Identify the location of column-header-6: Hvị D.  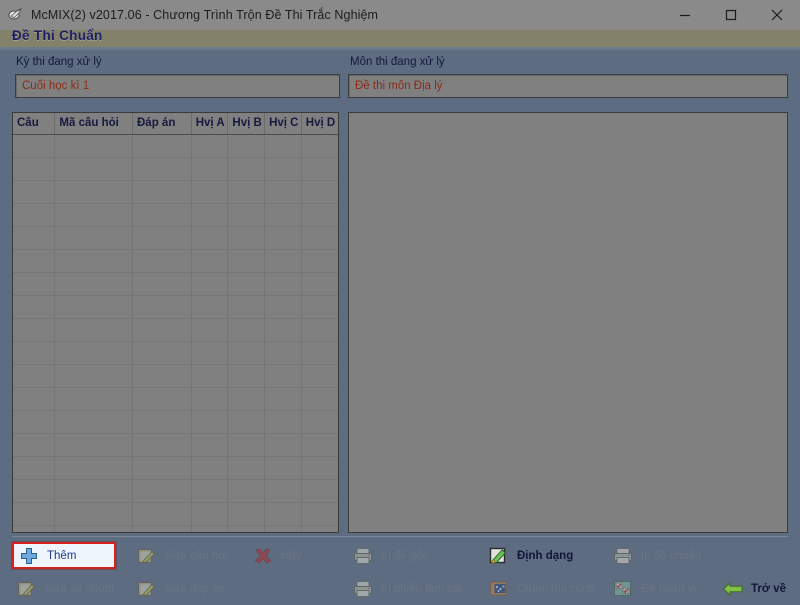
(319, 124).